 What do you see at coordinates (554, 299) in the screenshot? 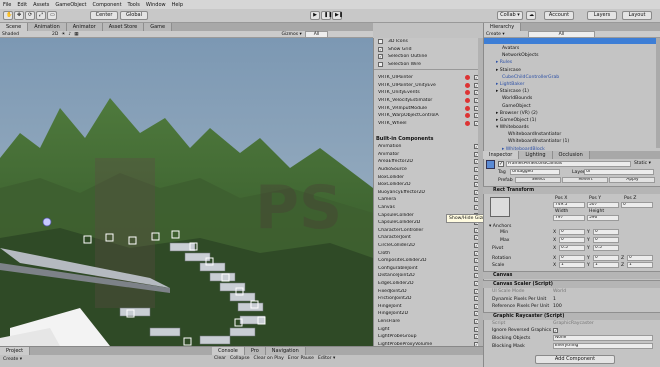
I see `dynamic-pixels-value: 1` at bounding box center [554, 299].